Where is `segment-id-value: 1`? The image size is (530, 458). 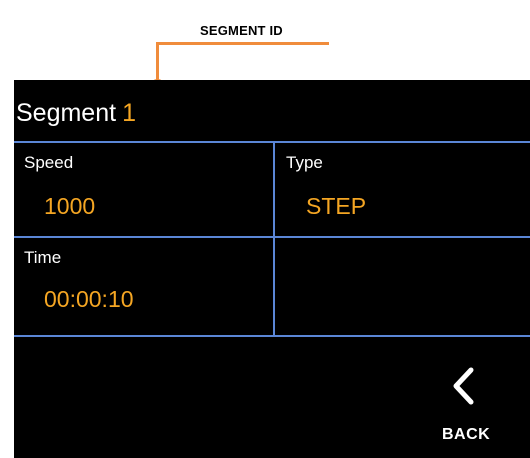 segment-id-value: 1 is located at coordinates (129, 113).